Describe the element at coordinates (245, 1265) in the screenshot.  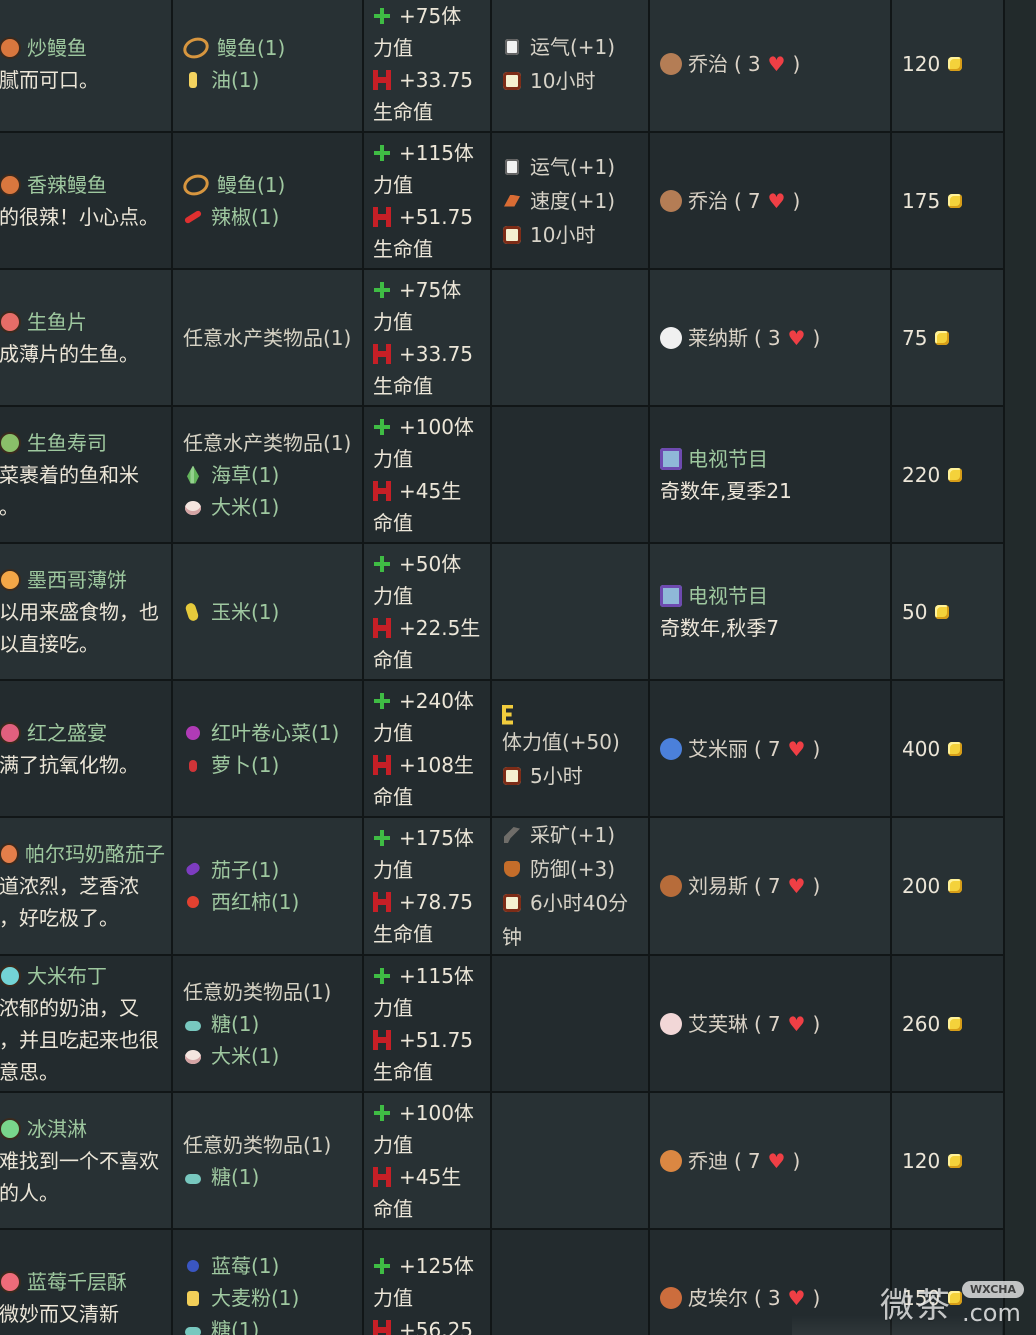
I see `ingredient-label: 蓝莓(1)` at that location.